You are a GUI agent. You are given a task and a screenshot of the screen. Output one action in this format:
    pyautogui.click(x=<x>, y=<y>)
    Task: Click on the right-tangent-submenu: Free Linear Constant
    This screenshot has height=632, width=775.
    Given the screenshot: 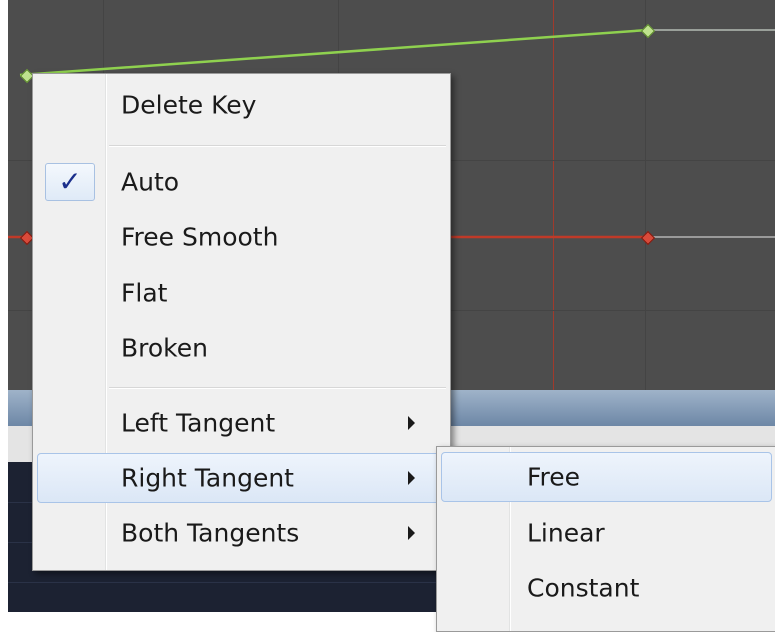 What is the action you would take?
    pyautogui.click(x=605, y=539)
    